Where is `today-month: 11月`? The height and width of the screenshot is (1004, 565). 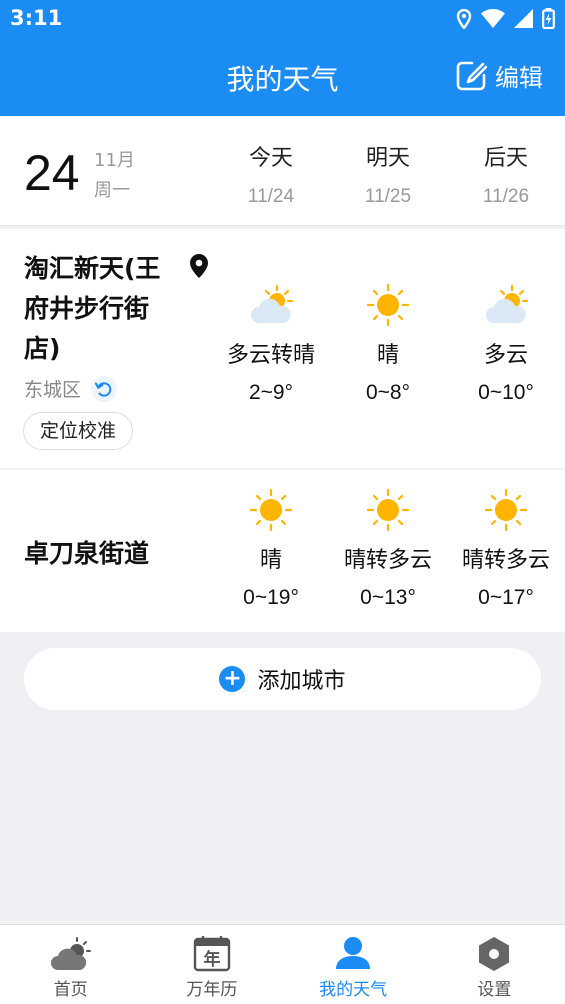 today-month: 11月 is located at coordinates (114, 160).